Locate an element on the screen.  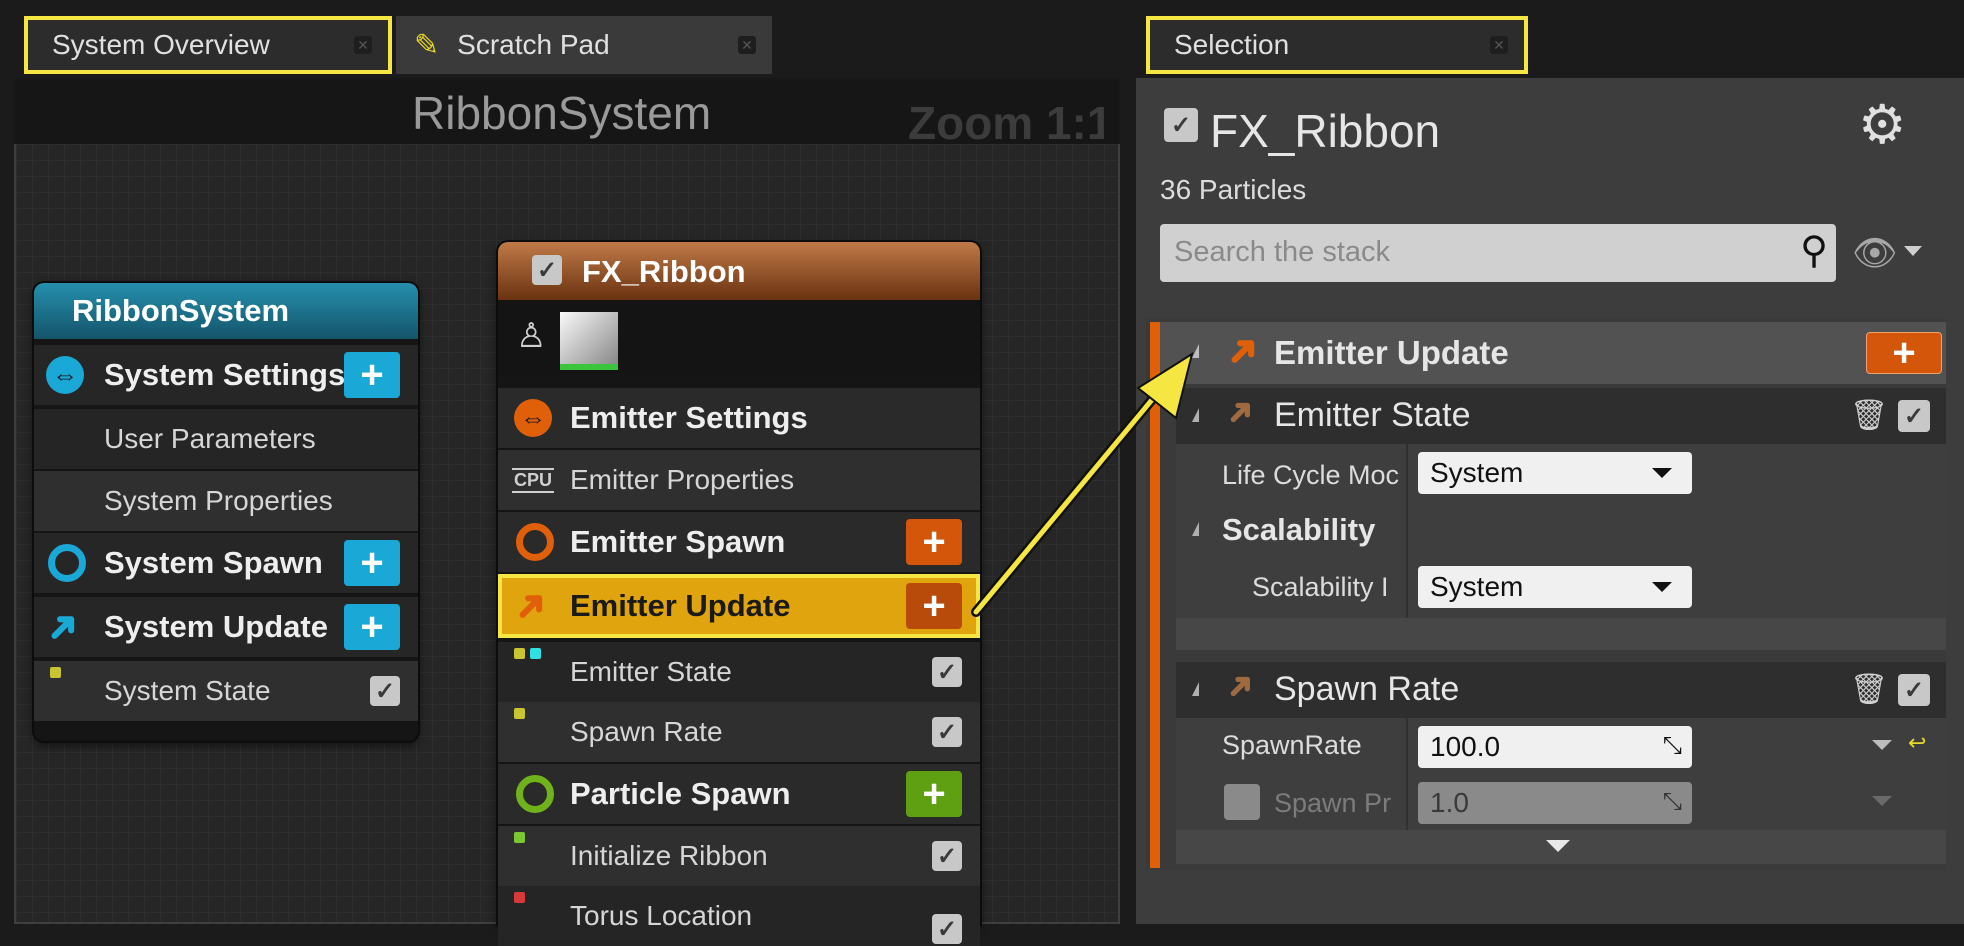
emitter-state-row: Emitter State ✓ is located at coordinates (739, 672).